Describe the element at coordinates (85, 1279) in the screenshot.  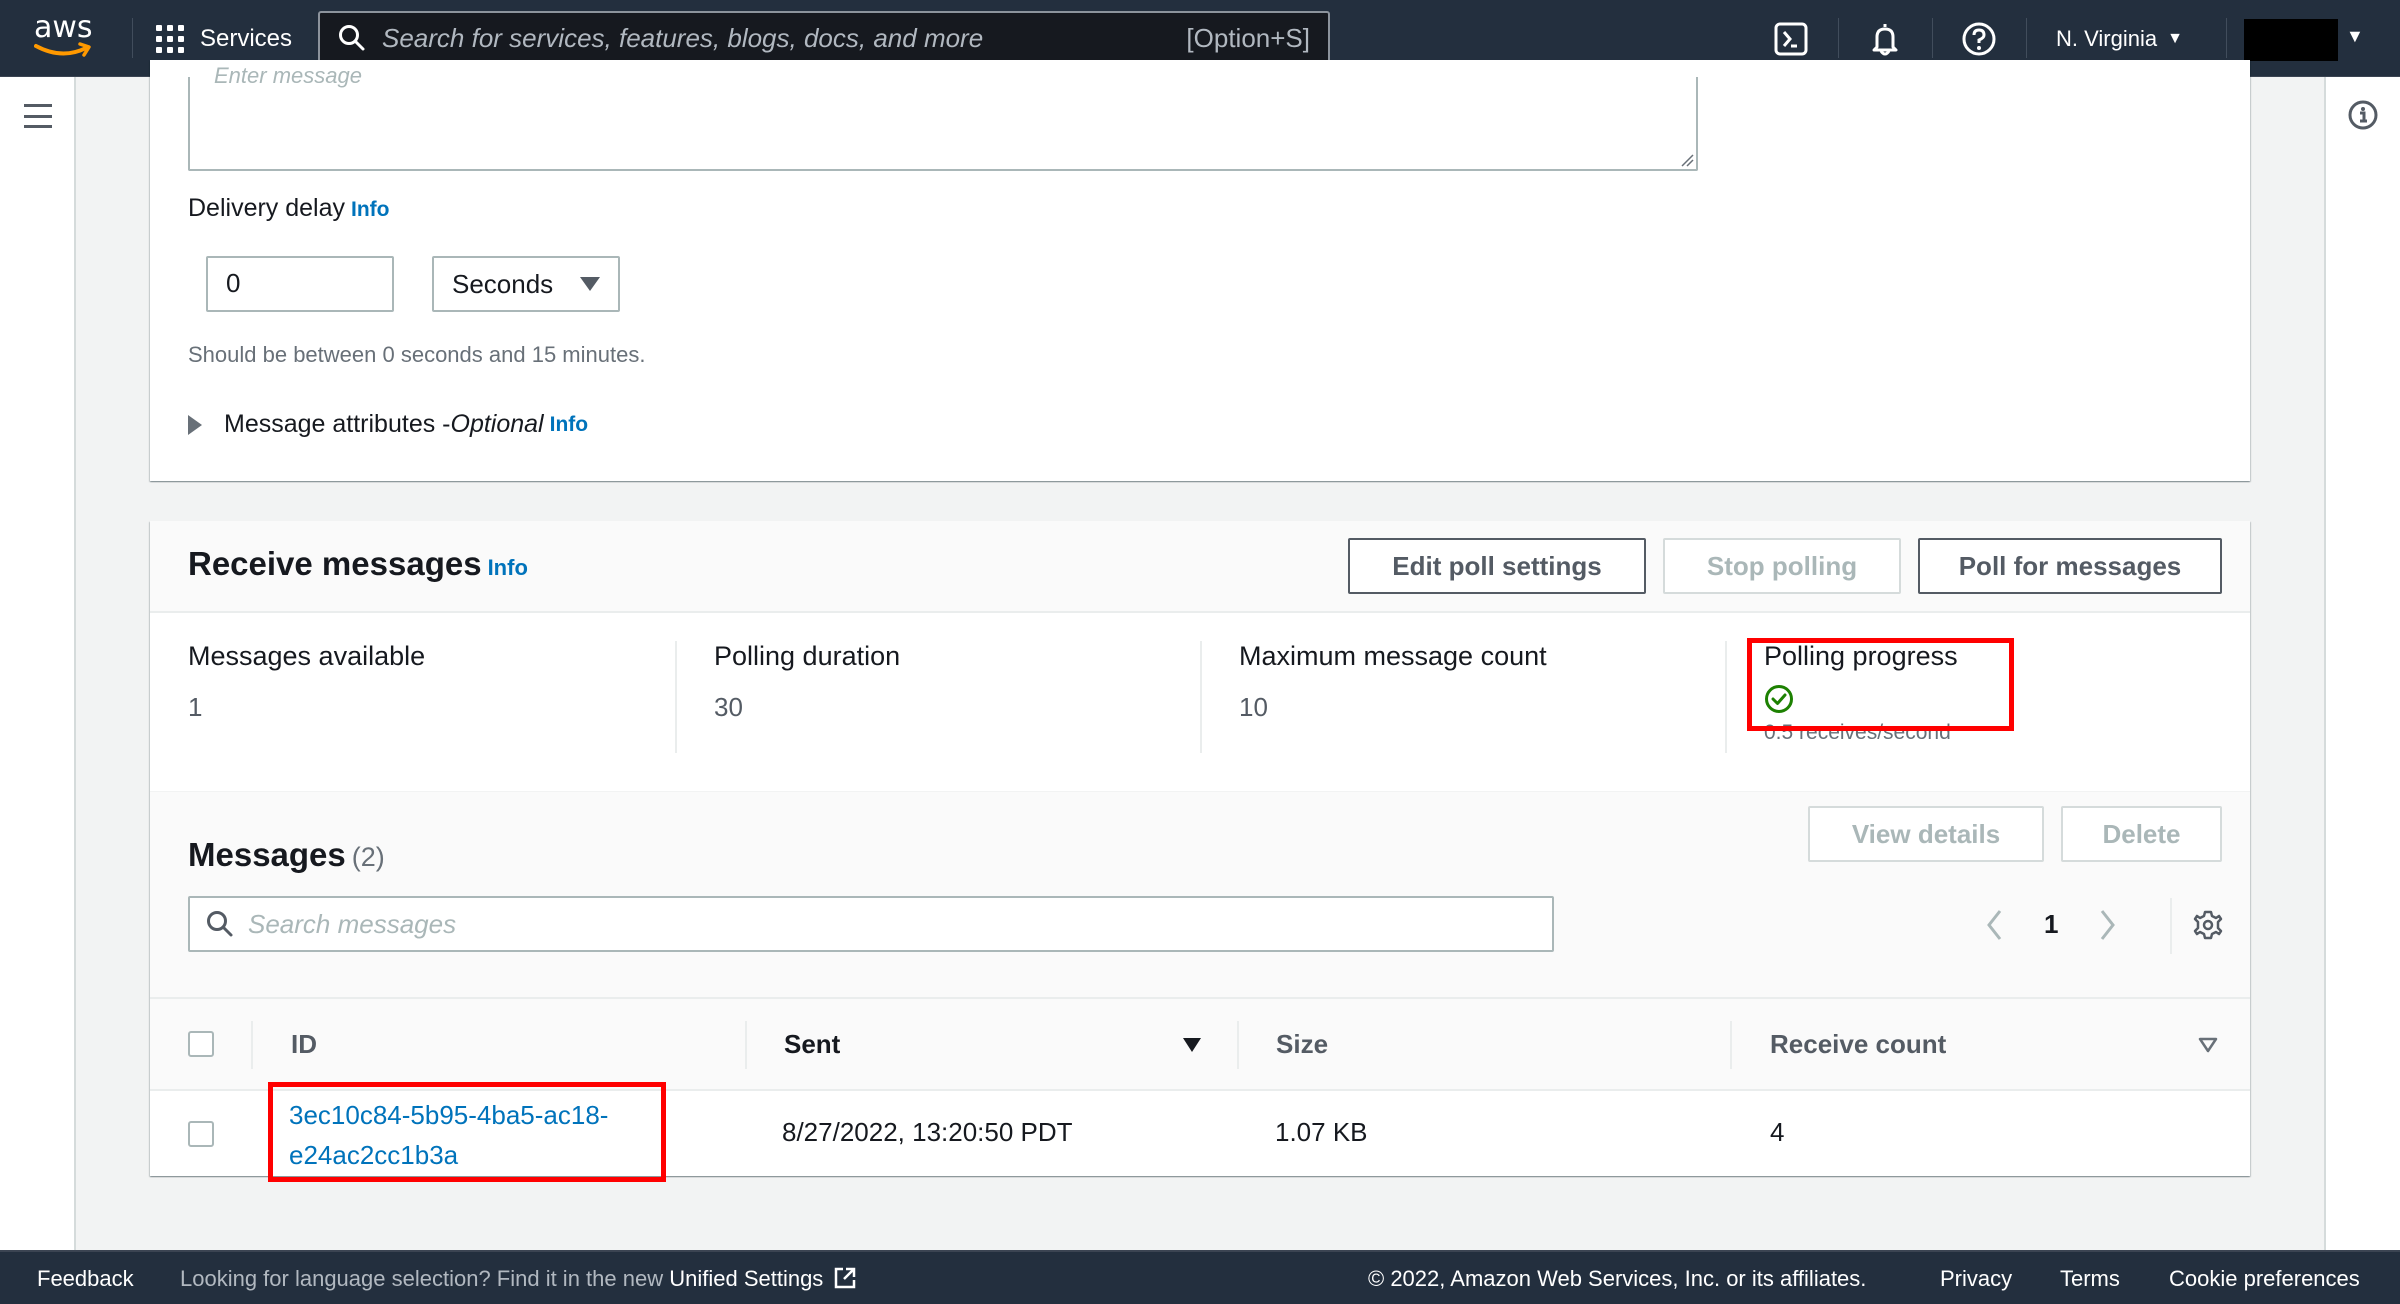
I see `feedback-link: Feedback` at that location.